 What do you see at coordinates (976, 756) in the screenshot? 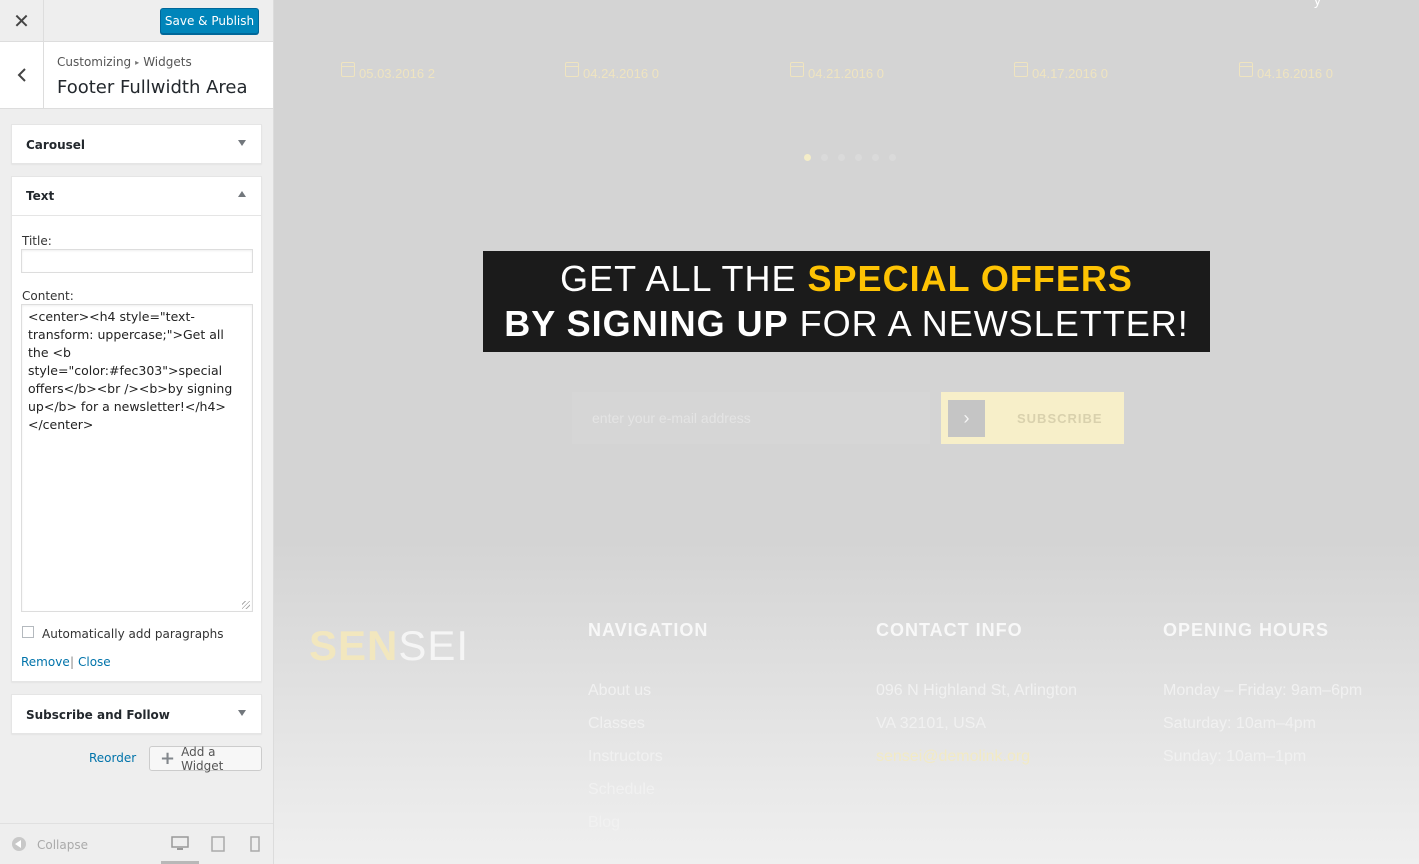
I see `contact-email-link: sensei@demolink.org` at bounding box center [976, 756].